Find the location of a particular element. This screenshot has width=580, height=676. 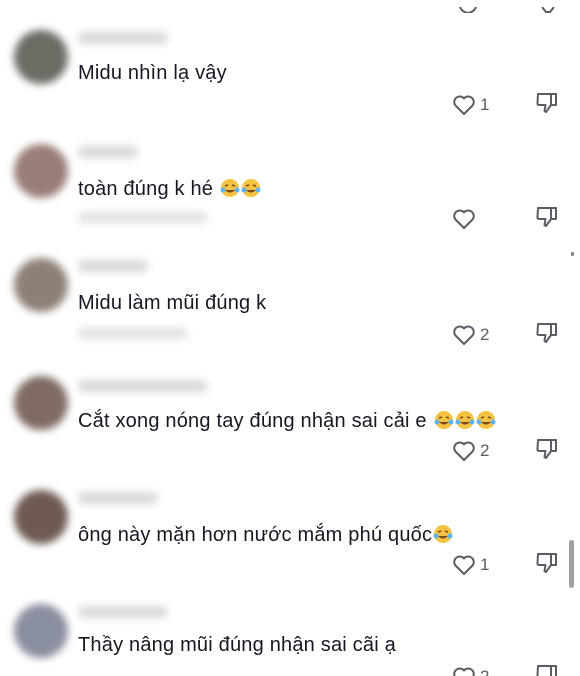

partial-dislike-icon is located at coordinates (548, 6).